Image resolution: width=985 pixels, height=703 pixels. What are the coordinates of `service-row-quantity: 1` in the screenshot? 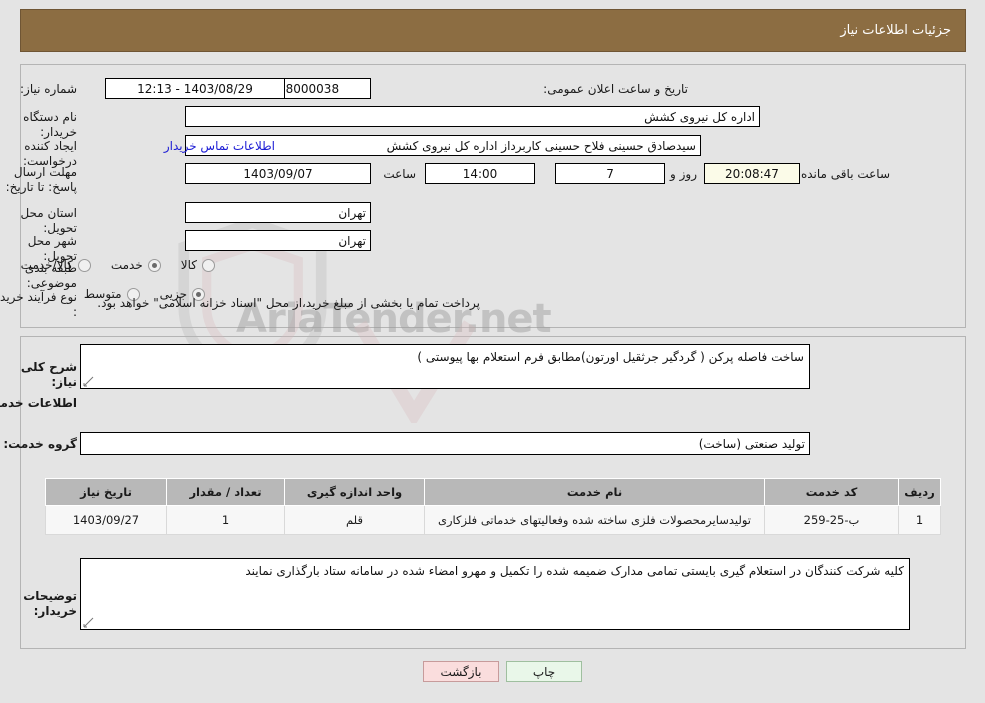 It's located at (225, 520).